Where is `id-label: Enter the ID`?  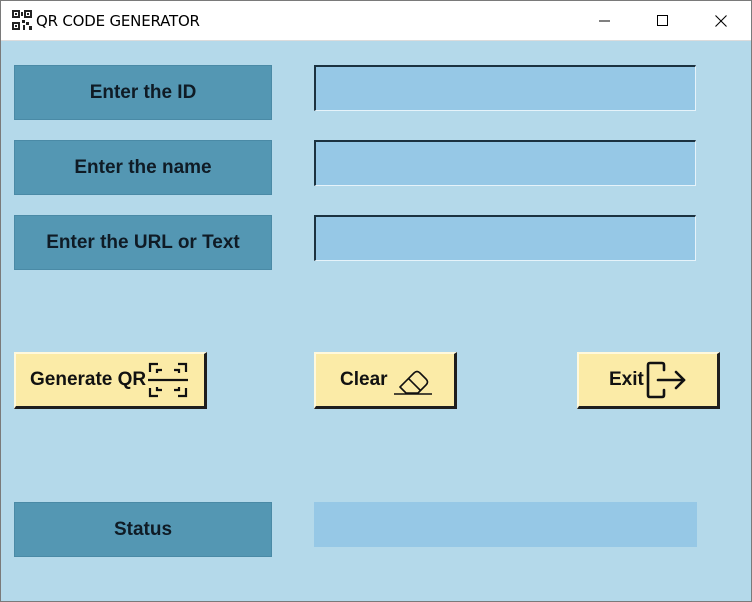
id-label: Enter the ID is located at coordinates (143, 92).